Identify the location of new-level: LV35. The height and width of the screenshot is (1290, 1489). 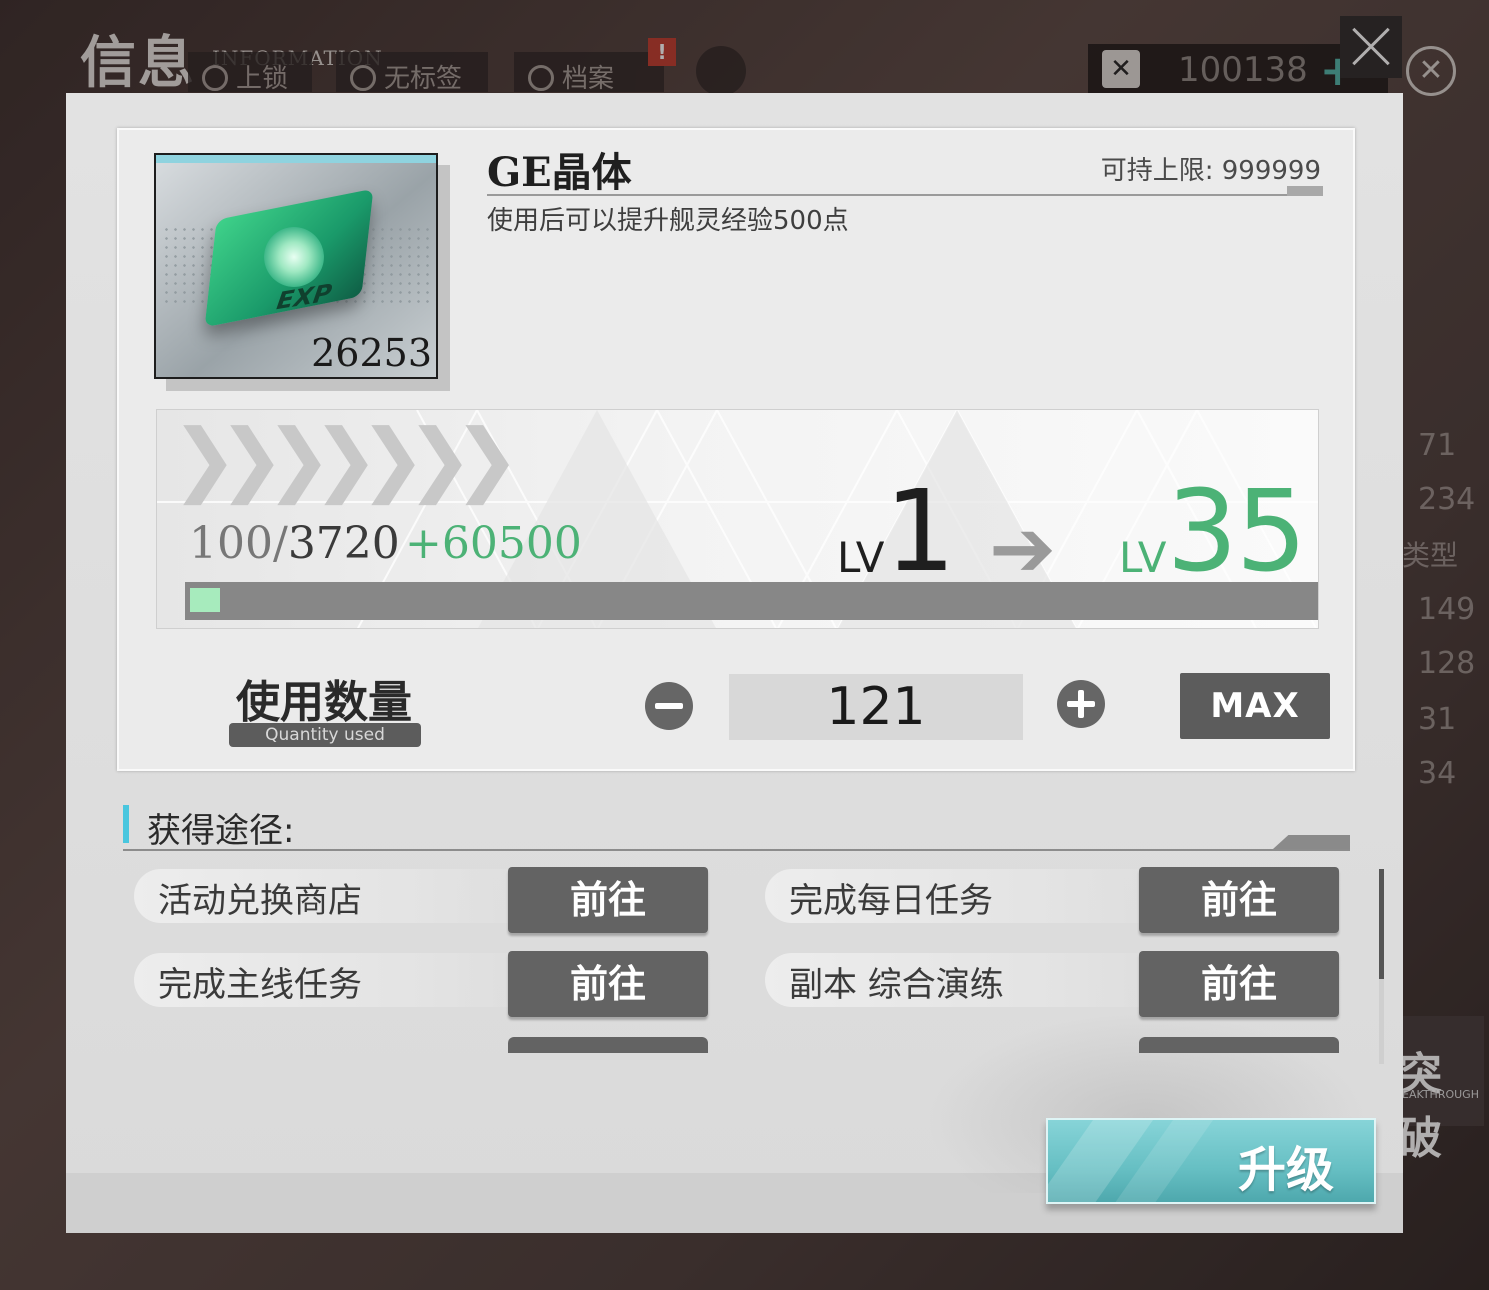
(1213, 532).